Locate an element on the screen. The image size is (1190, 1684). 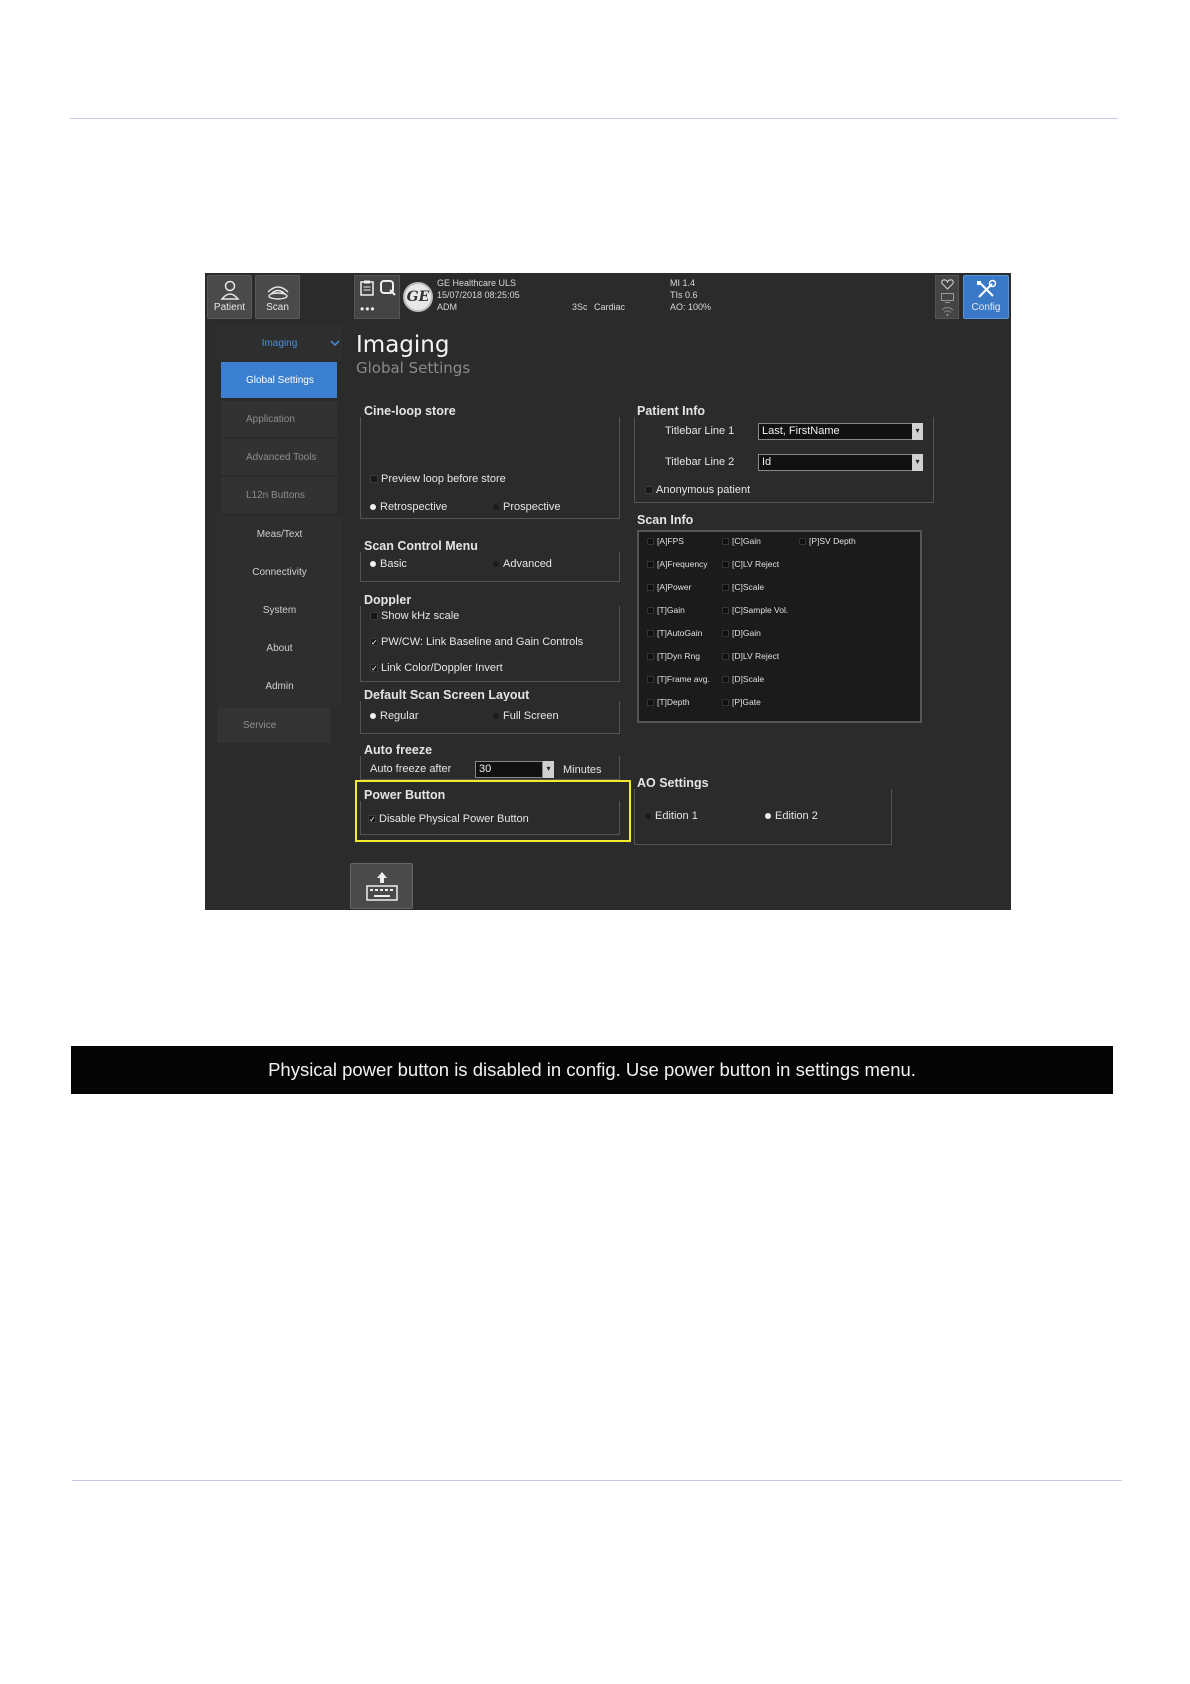
scan-info-label: [D]Scale is located at coordinates (748, 679).